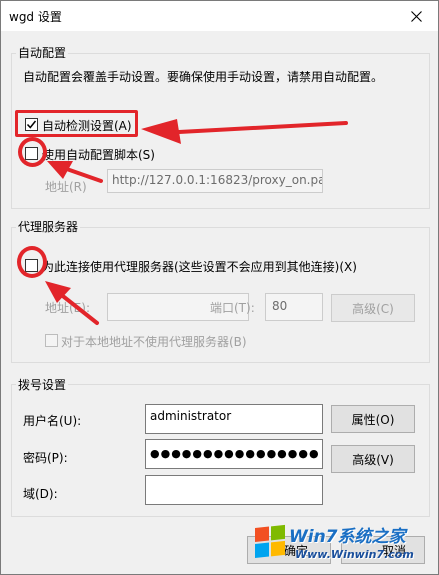  I want to click on proxy-advanced-button: 高级(C), so click(373, 308).